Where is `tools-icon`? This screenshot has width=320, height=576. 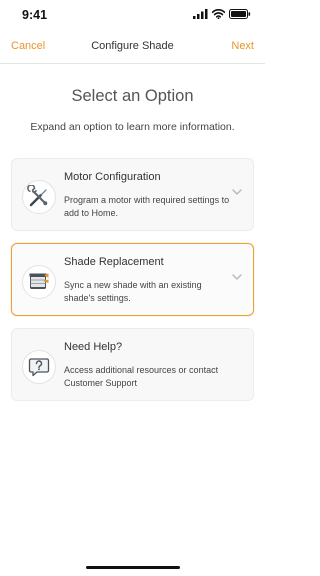
tools-icon is located at coordinates (39, 197).